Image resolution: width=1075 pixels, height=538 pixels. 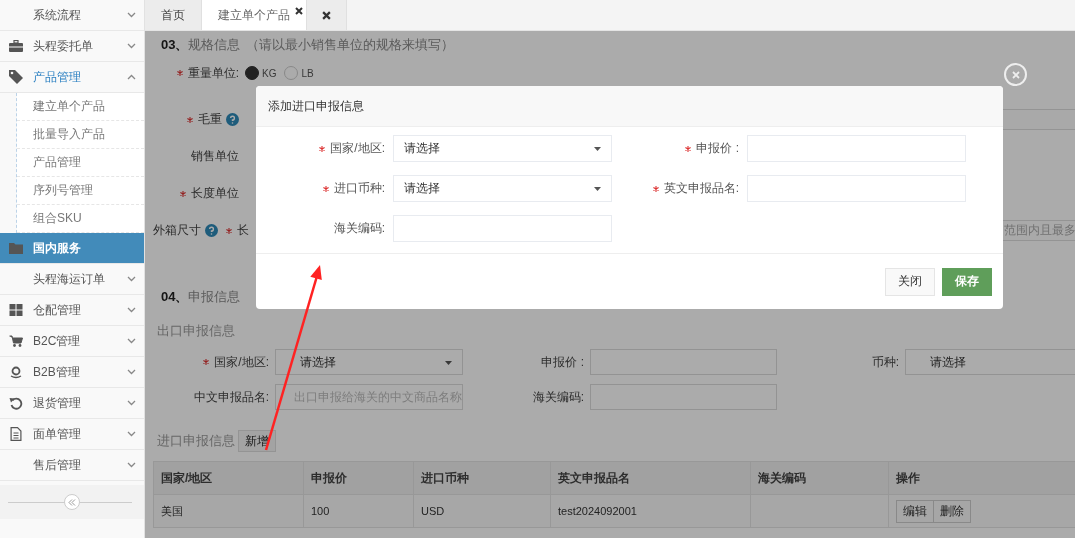 I want to click on sidebar-item: B2B管理, so click(x=72, y=372).